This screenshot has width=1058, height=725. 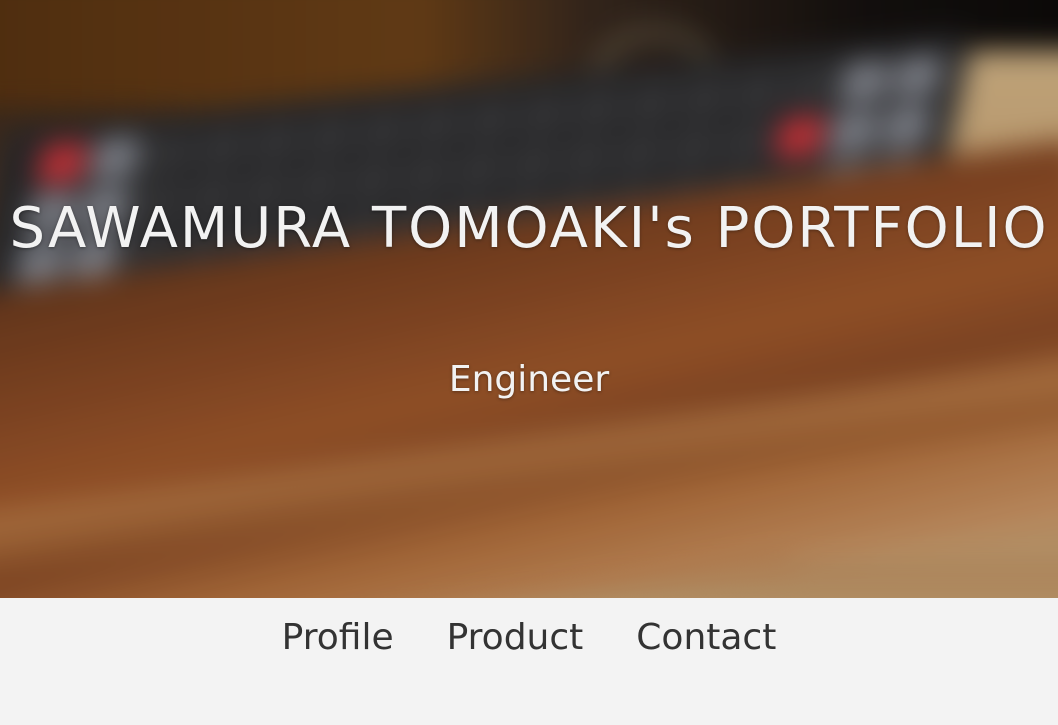 I want to click on nav-link-profile: Profile, so click(x=338, y=638).